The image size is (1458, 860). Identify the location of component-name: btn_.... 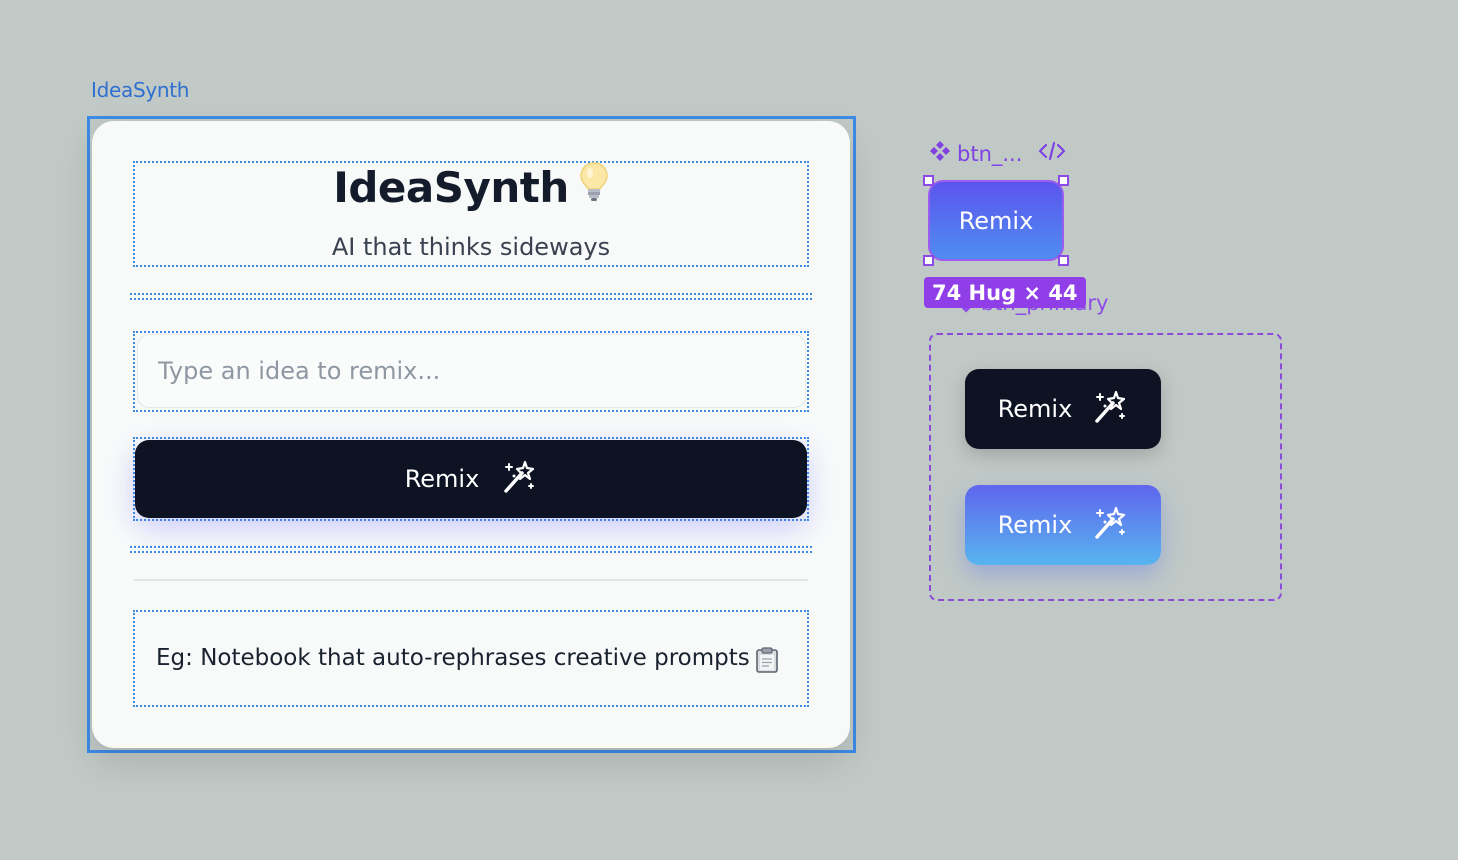
(990, 153).